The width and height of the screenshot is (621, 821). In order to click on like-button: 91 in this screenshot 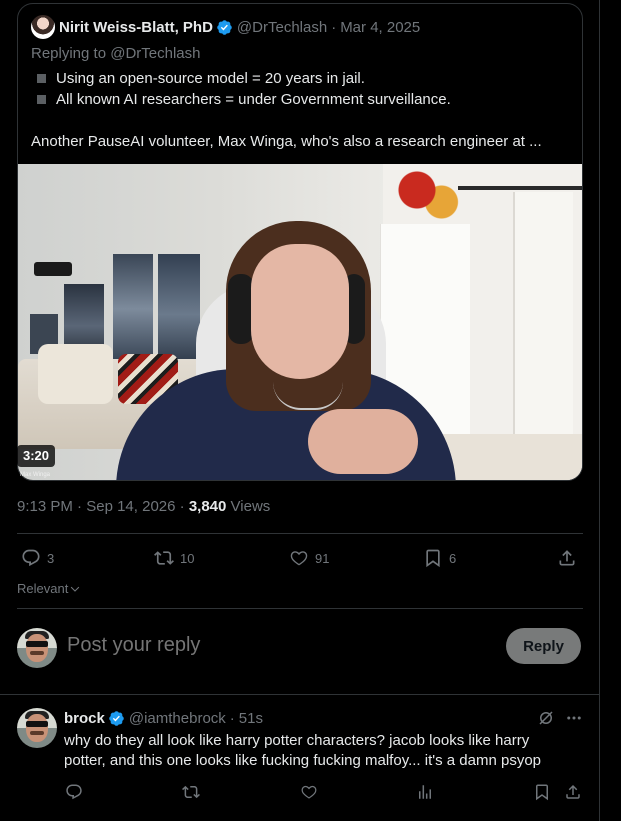, I will do `click(309, 558)`.